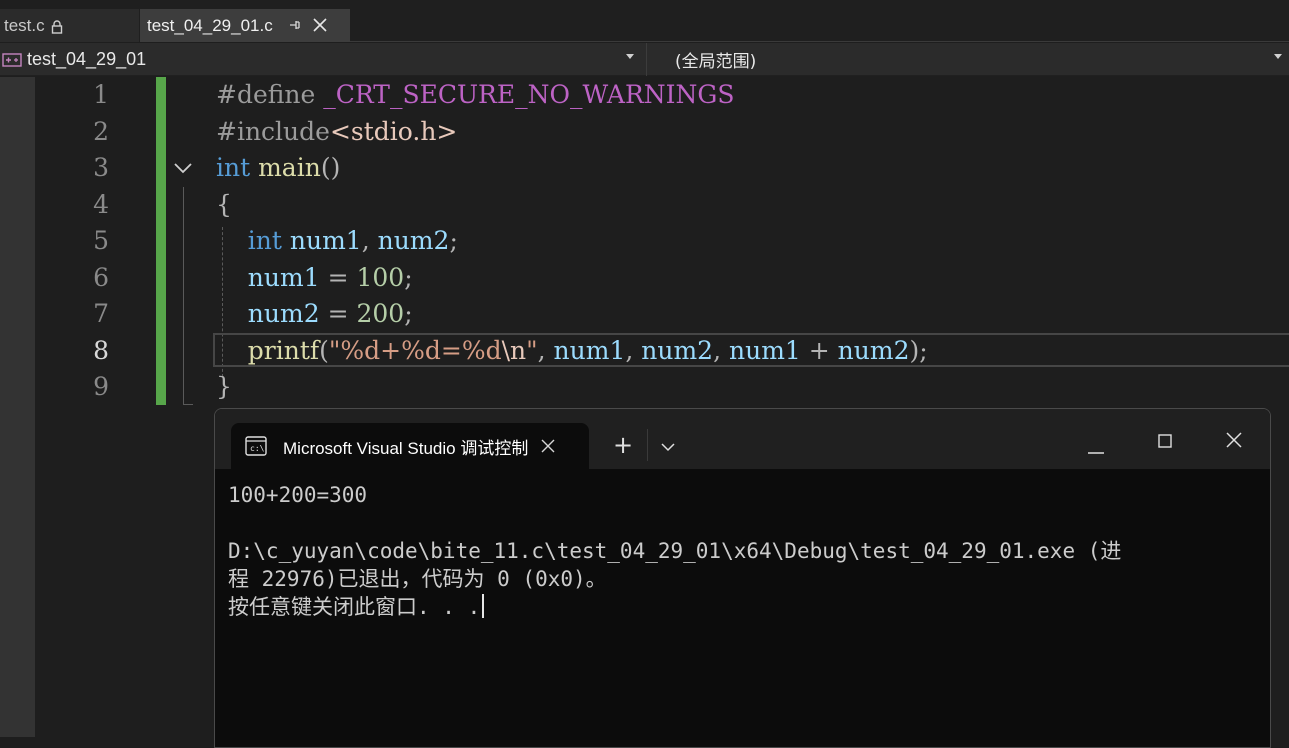  I want to click on code-token: +, so click(819, 350).